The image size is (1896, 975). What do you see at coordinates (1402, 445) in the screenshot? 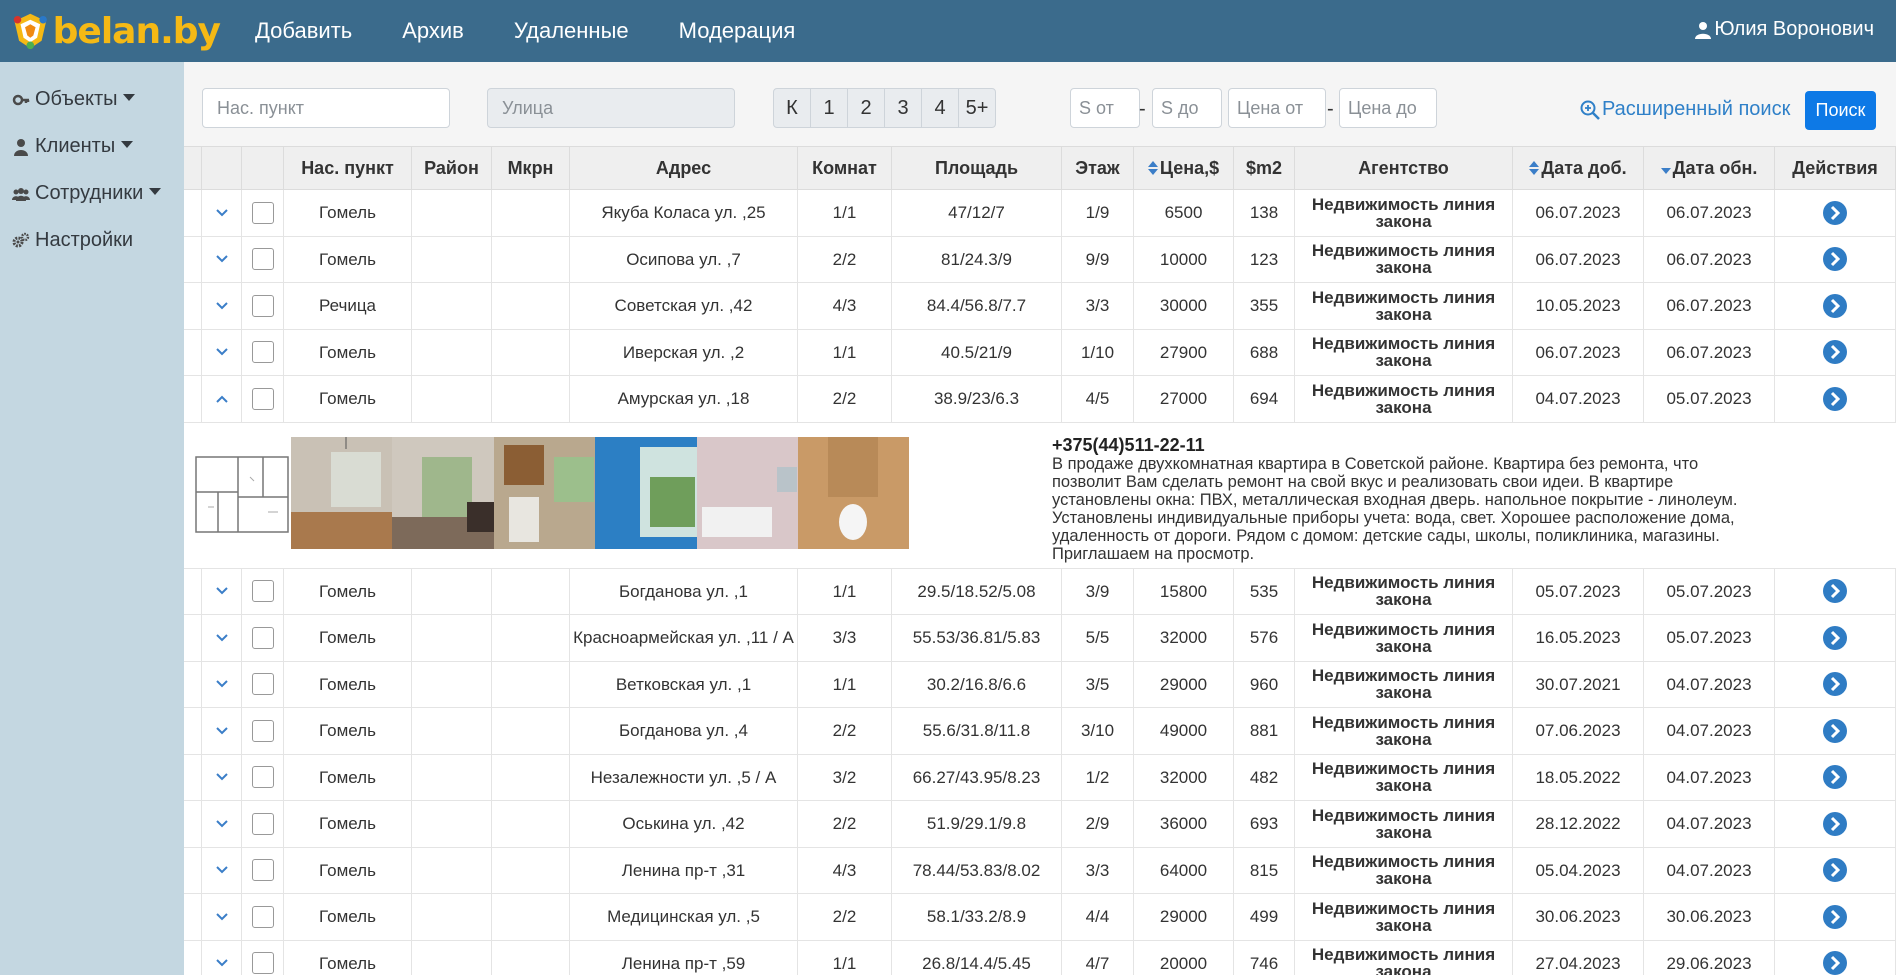
I see `contact-phone: +375(44)511-22-11` at bounding box center [1402, 445].